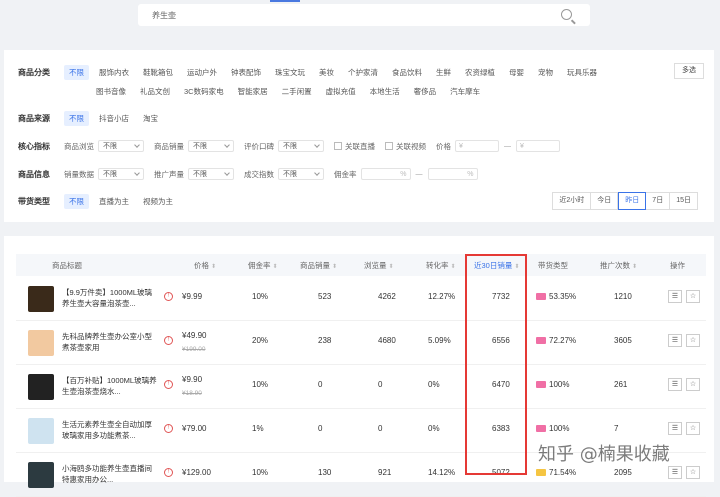 The image size is (720, 497). Describe the element at coordinates (566, 14) in the screenshot. I see `search-icon` at that location.